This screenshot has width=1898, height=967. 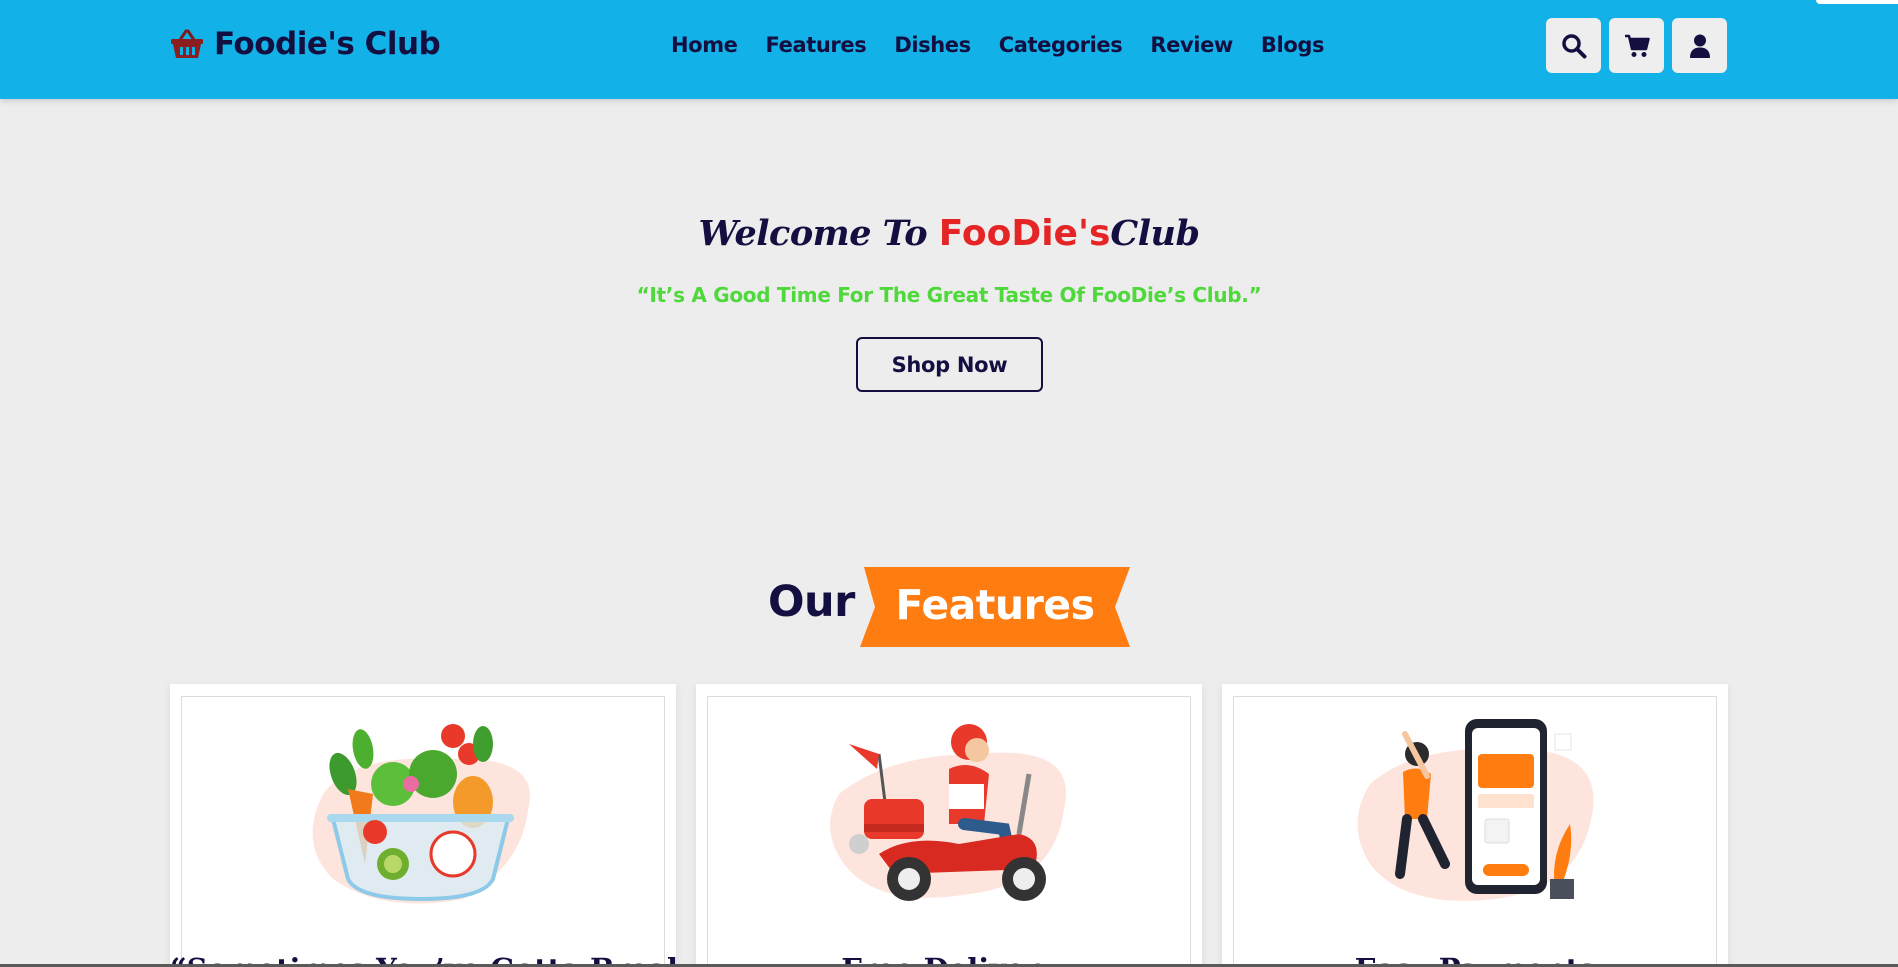 I want to click on cart-button, so click(x=1636, y=45).